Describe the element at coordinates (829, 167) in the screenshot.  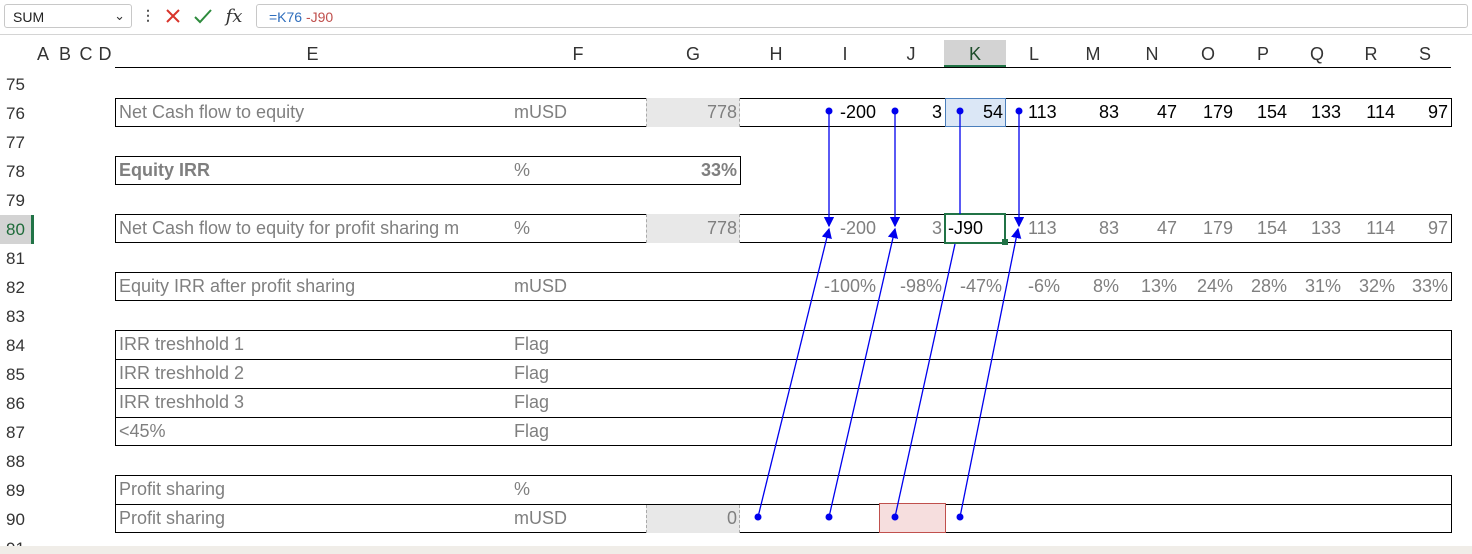
I see `arrow-i76-to-i80` at that location.